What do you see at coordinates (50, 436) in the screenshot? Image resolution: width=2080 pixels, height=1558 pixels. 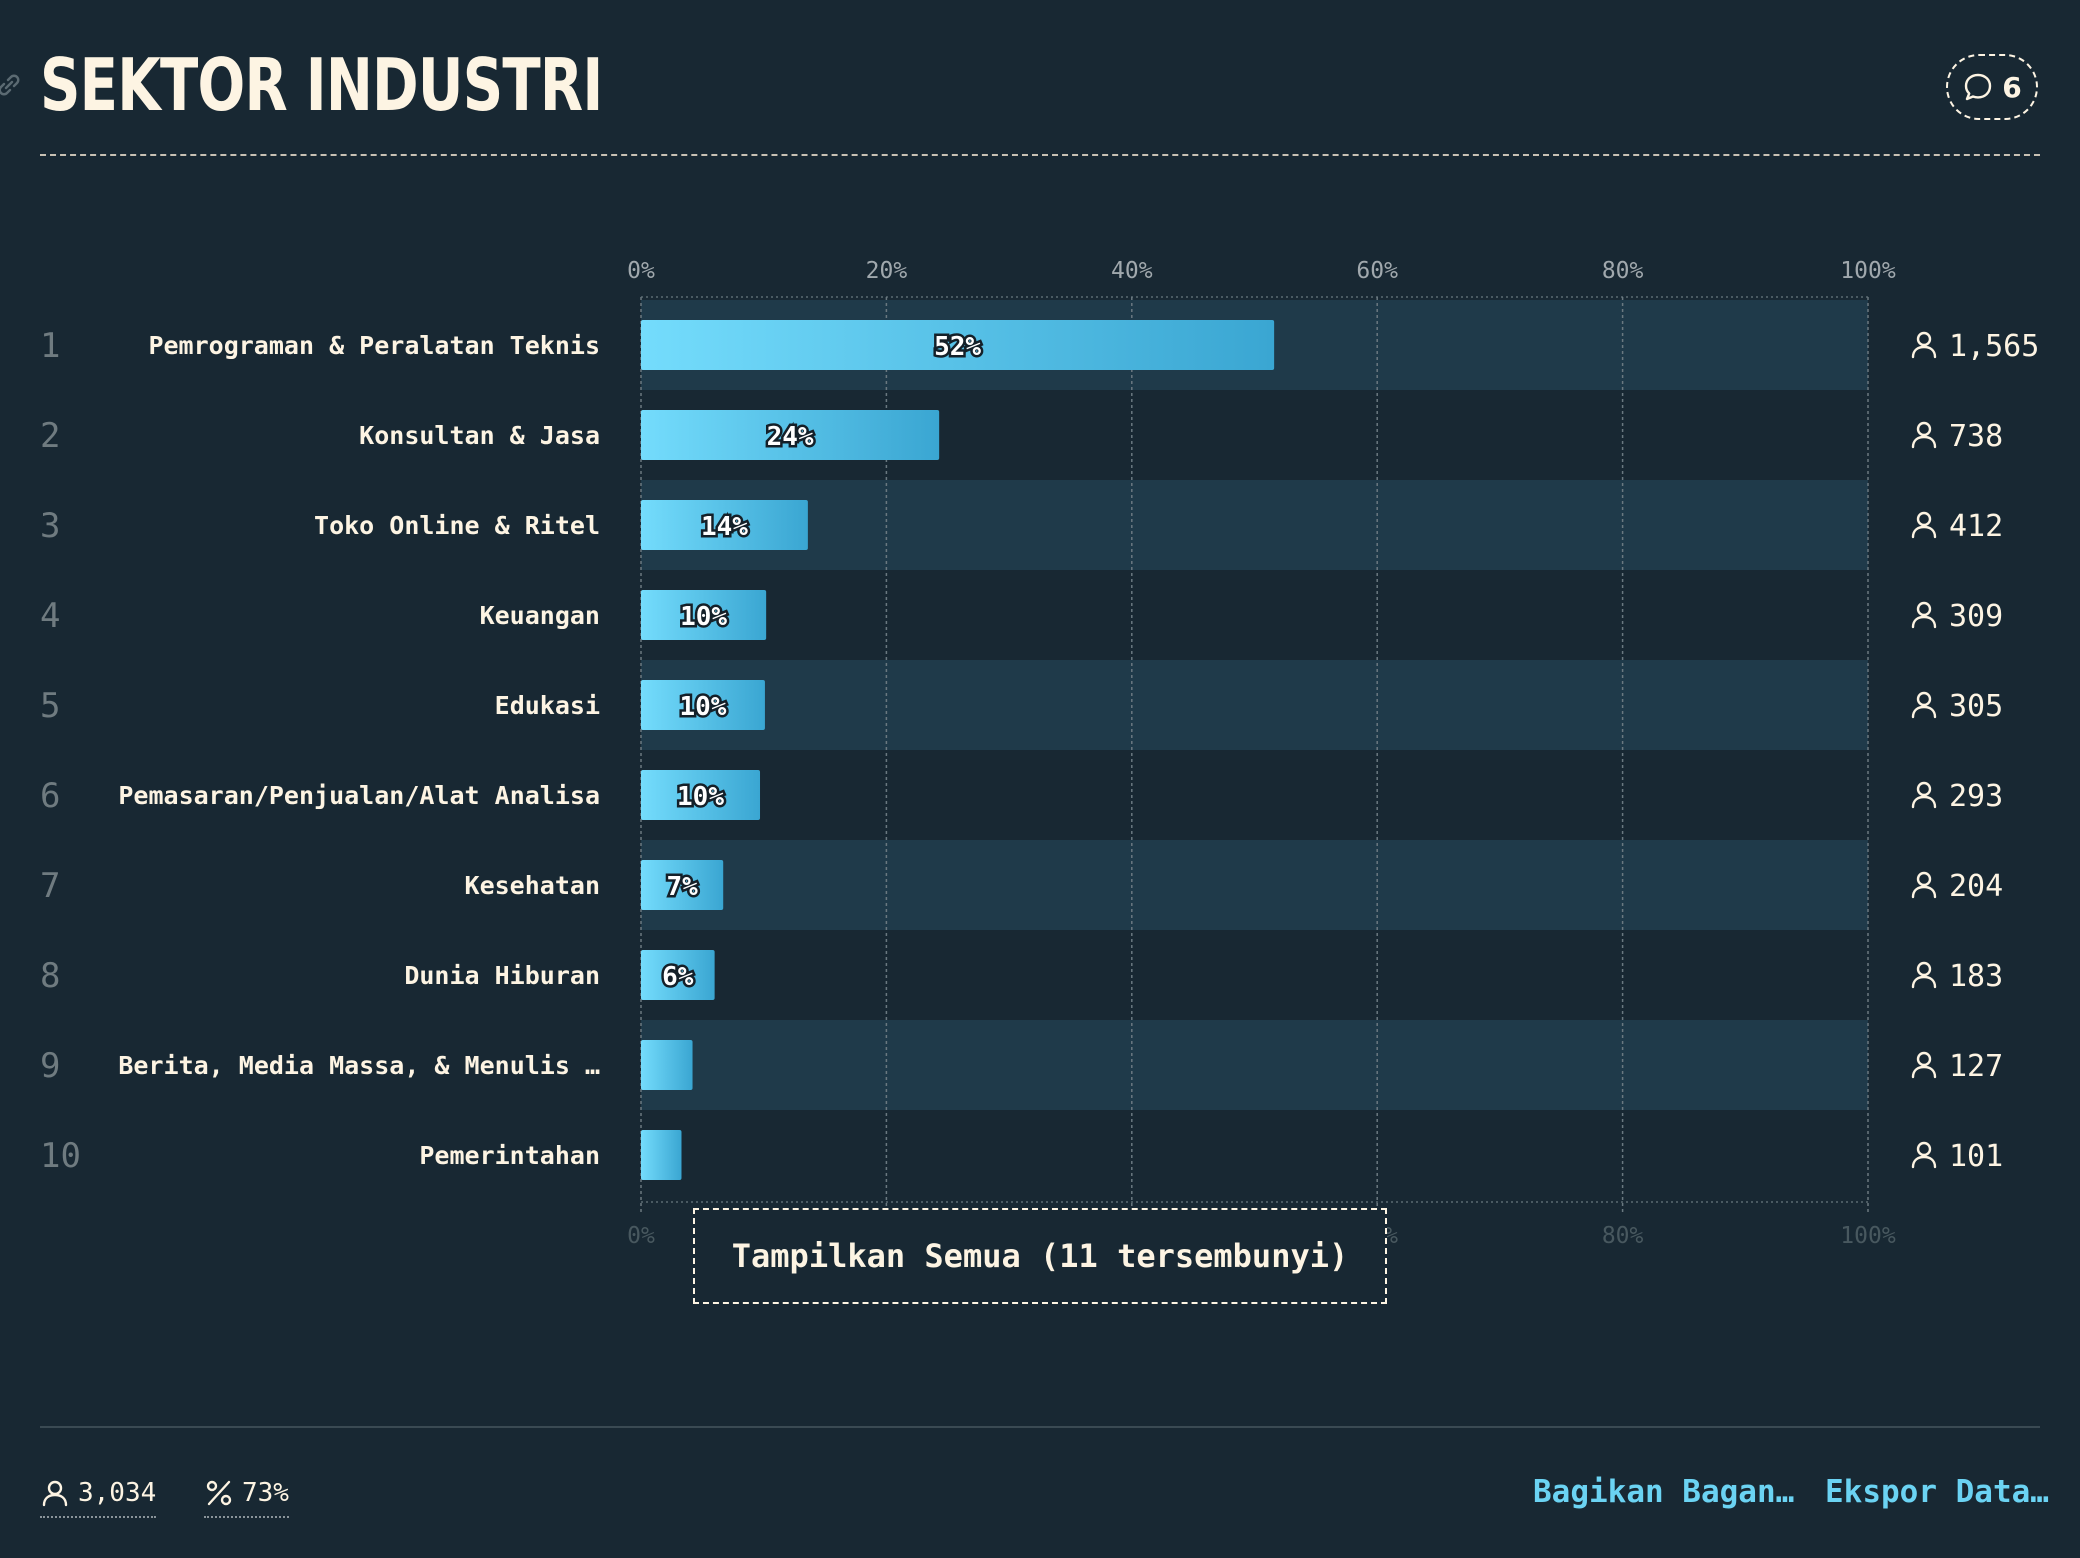 I see `row-rank: 2` at bounding box center [50, 436].